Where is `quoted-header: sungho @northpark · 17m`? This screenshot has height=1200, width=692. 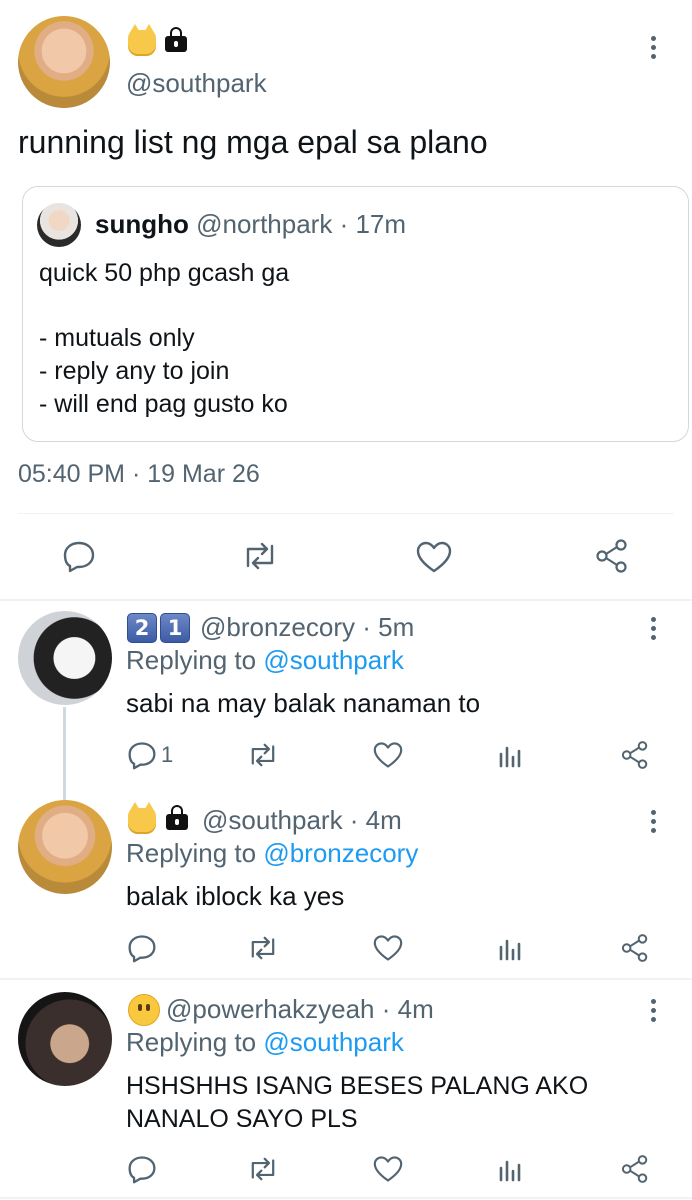 quoted-header: sungho @northpark · 17m is located at coordinates (250, 224).